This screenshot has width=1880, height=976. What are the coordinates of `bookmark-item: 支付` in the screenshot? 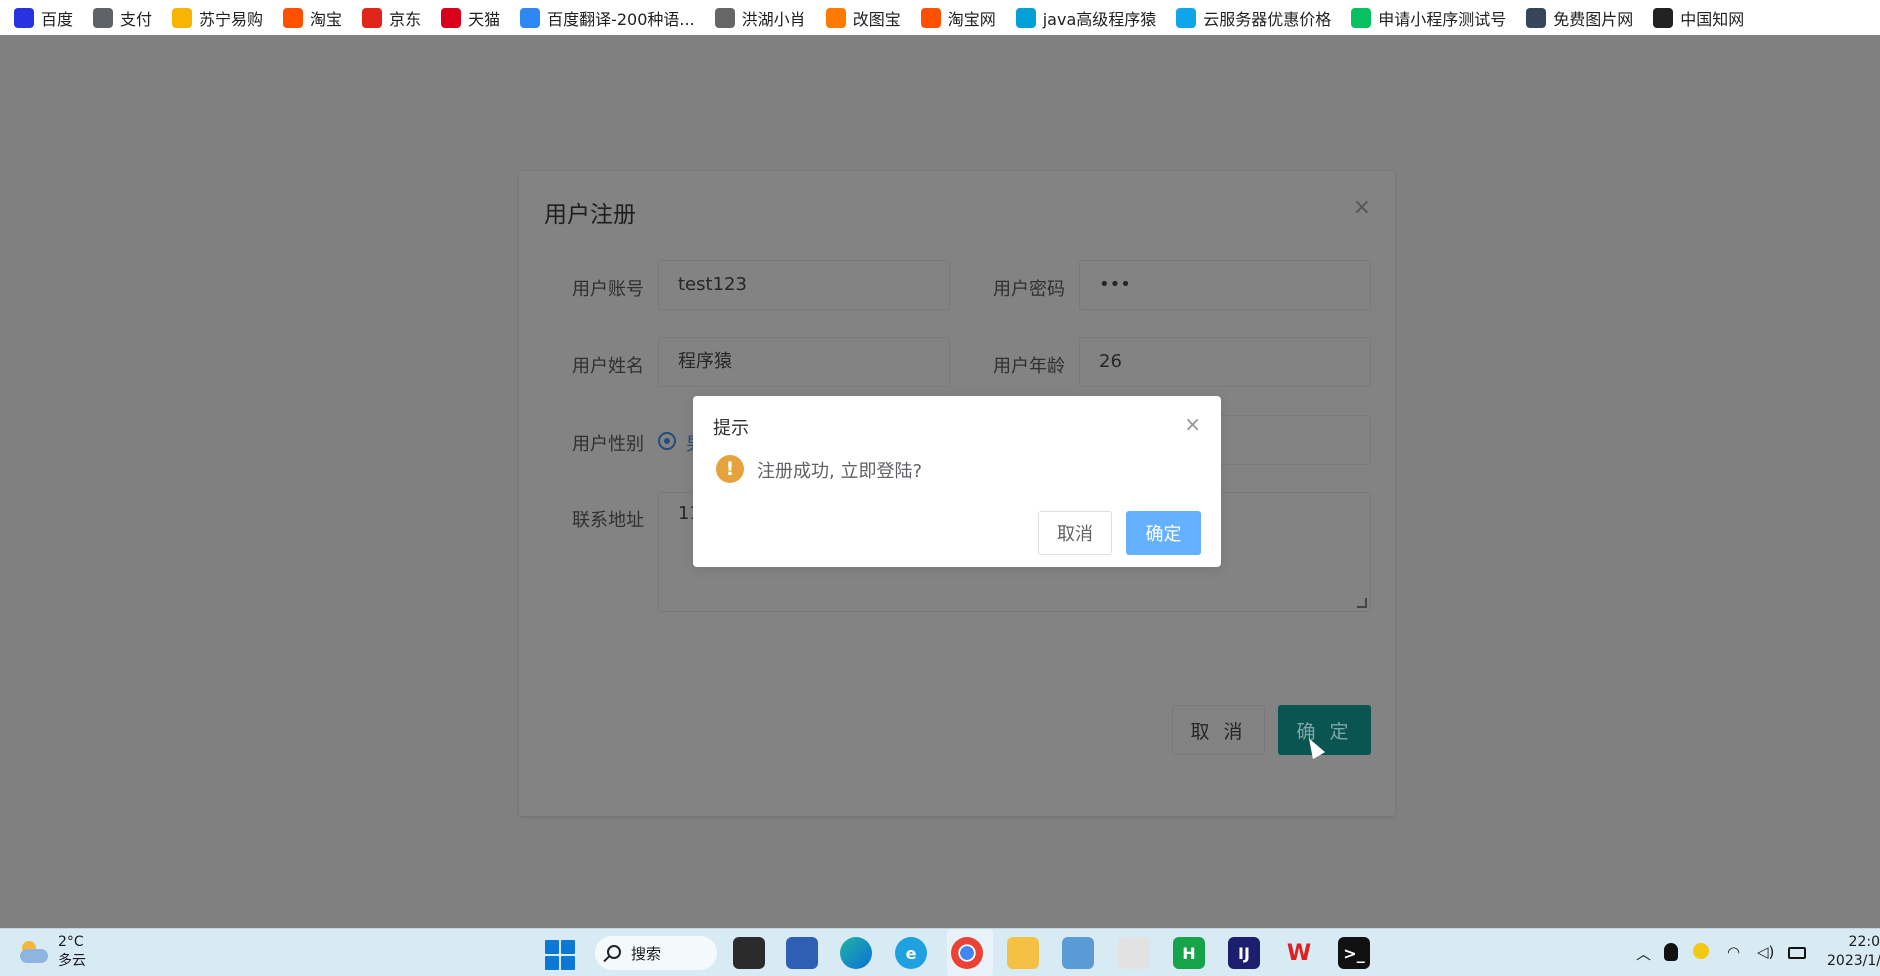 It's located at (122, 18).